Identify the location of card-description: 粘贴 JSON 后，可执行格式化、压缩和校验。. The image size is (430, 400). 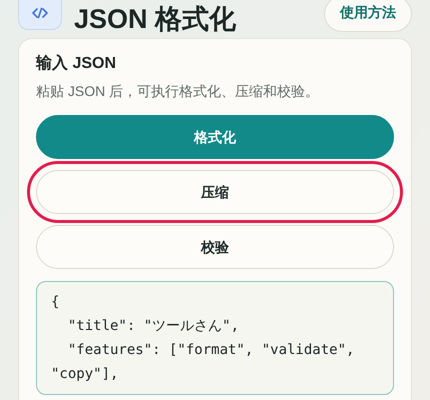
(178, 91).